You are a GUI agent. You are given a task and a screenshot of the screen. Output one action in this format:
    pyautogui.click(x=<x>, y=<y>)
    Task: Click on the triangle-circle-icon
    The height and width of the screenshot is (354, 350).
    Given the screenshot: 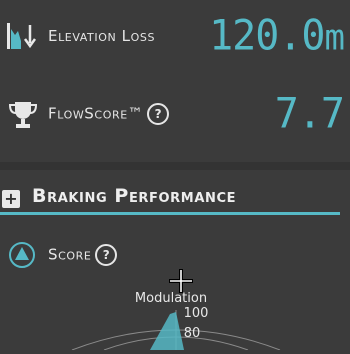 What is the action you would take?
    pyautogui.click(x=22, y=255)
    